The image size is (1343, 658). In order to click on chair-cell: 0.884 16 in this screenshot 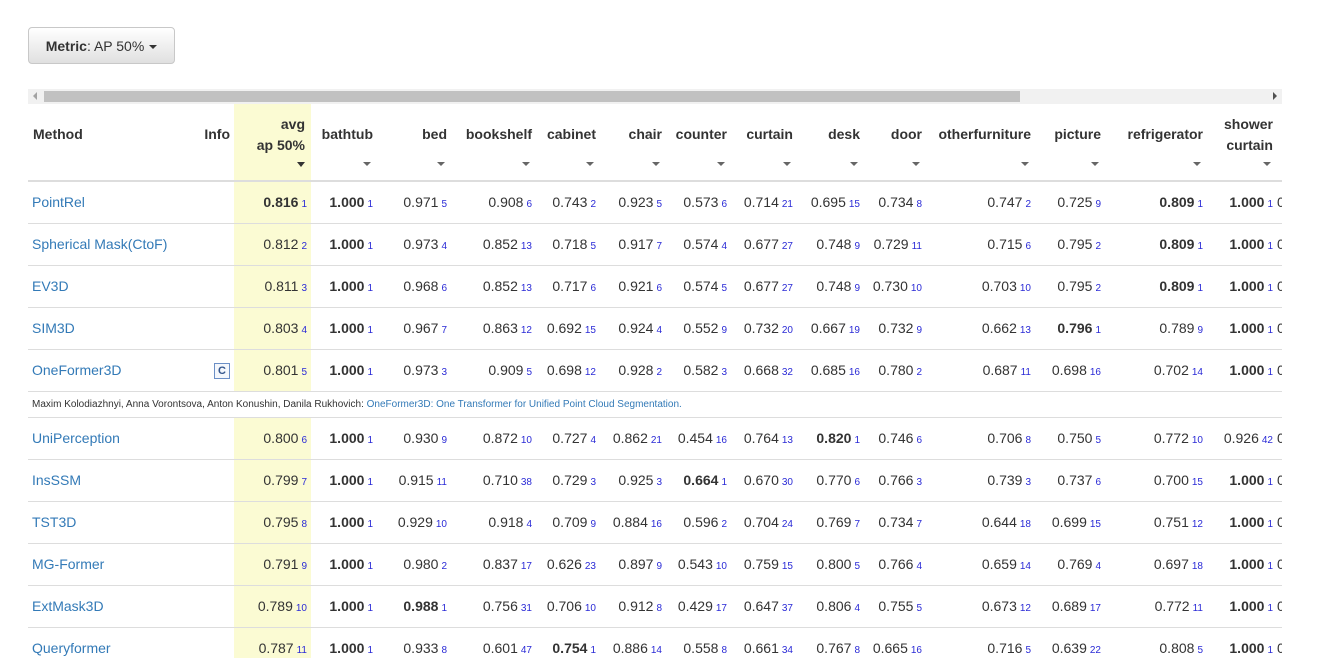, I will do `click(633, 521)`.